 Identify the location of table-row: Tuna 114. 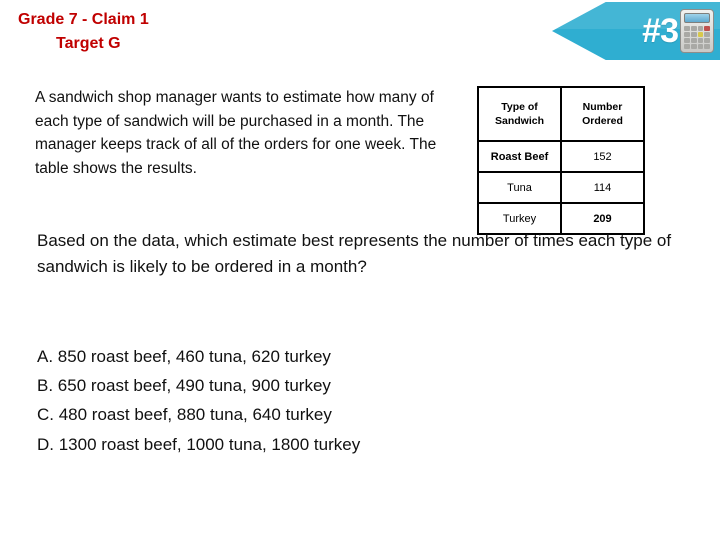
(561, 187).